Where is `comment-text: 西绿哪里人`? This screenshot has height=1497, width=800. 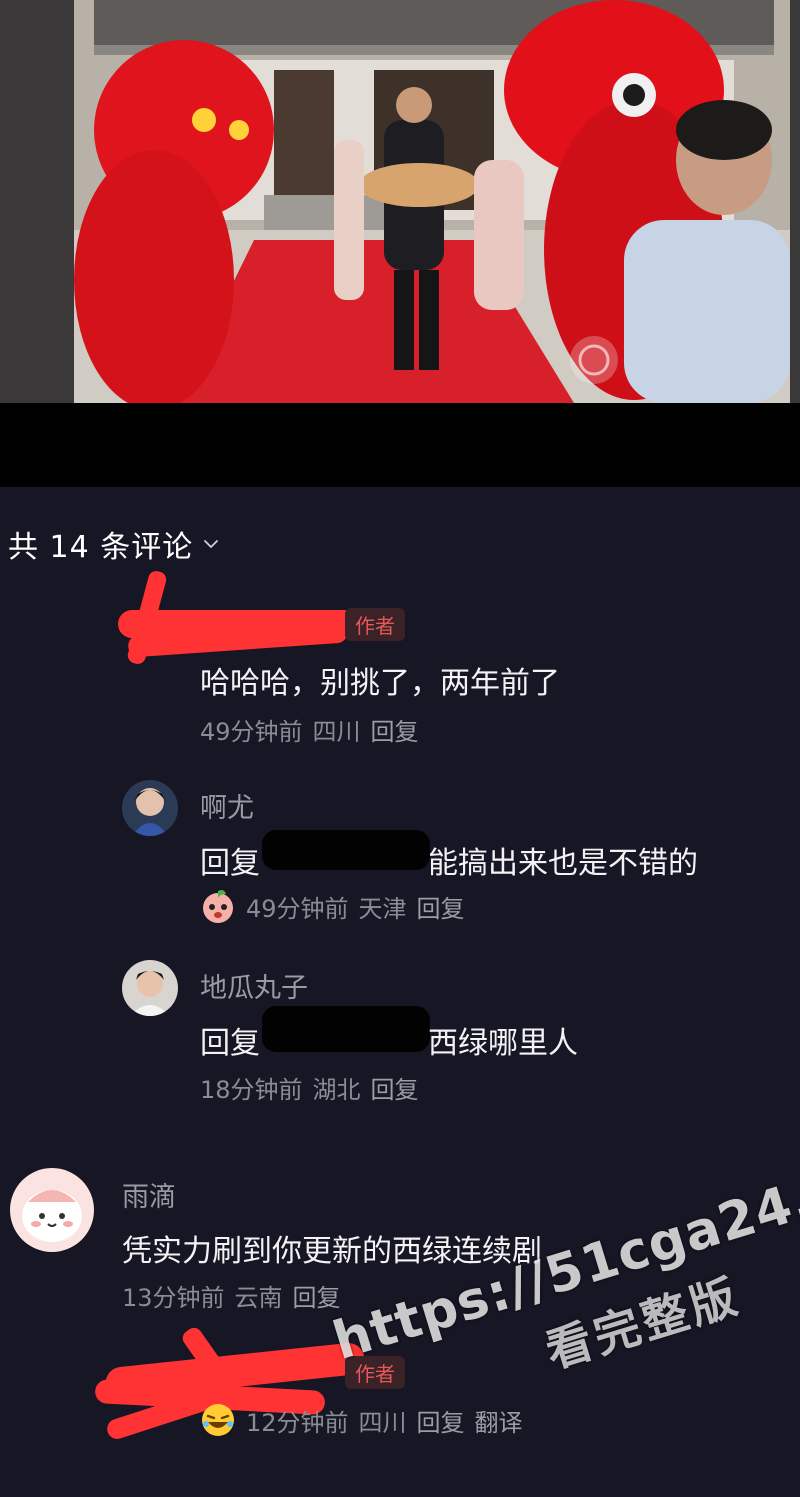 comment-text: 西绿哪里人 is located at coordinates (503, 1043).